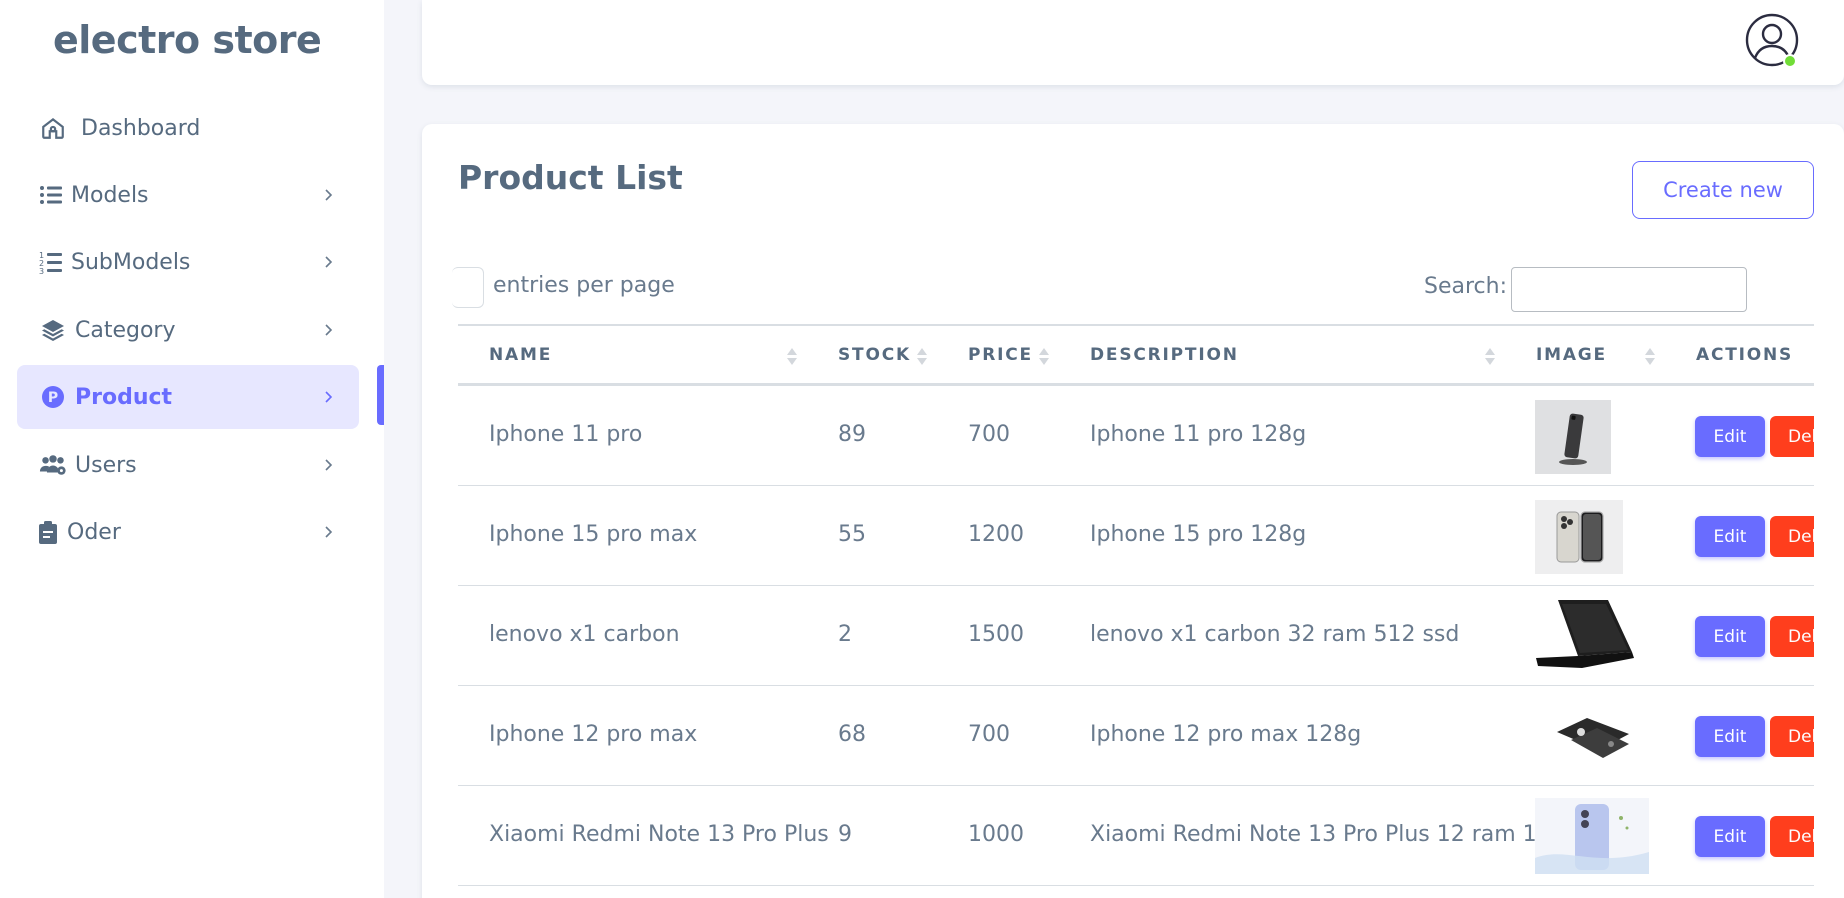 The width and height of the screenshot is (1844, 898). Describe the element at coordinates (852, 534) in the screenshot. I see `cell-stock: 55` at that location.